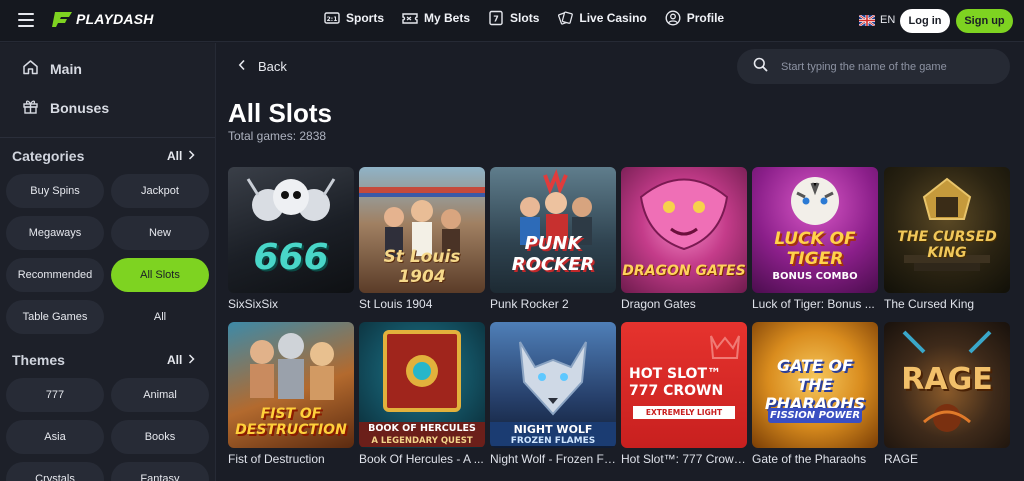  I want to click on nav-live-casino: Live Casino, so click(602, 18).